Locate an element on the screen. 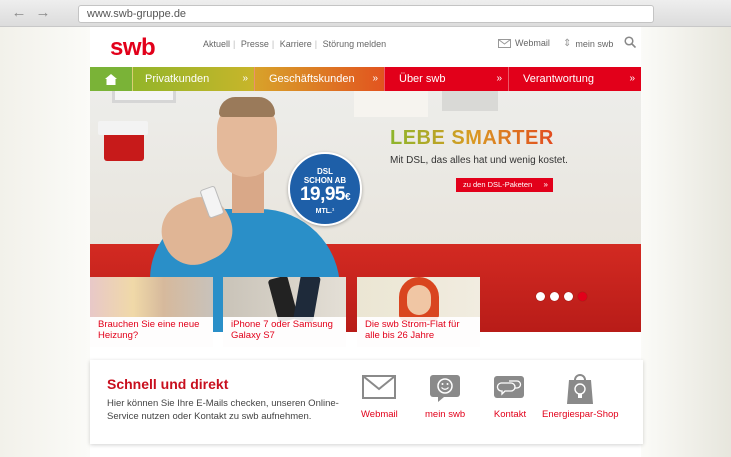 This screenshot has height=457, width=731. swb-logo: swb is located at coordinates (133, 48).